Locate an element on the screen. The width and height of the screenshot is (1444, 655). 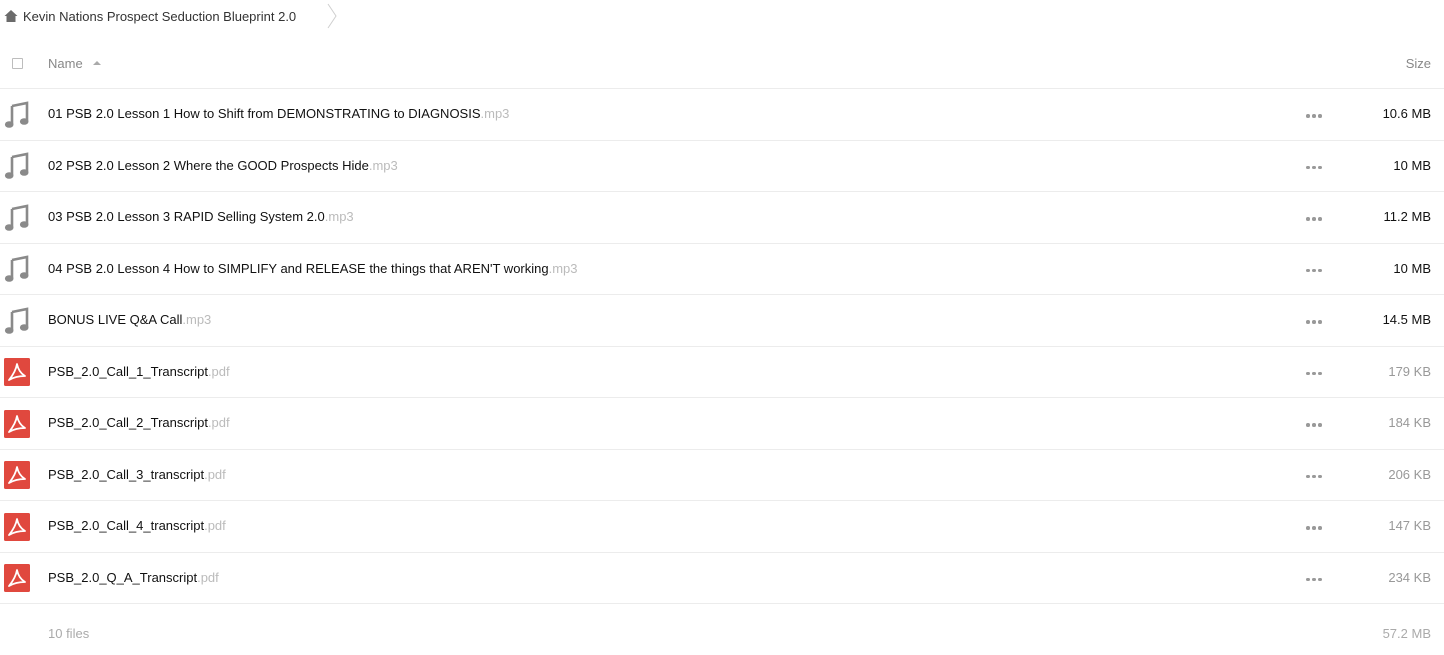
file-name: PSB_2.0_Q_A_Transcript.pdf is located at coordinates (133, 577).